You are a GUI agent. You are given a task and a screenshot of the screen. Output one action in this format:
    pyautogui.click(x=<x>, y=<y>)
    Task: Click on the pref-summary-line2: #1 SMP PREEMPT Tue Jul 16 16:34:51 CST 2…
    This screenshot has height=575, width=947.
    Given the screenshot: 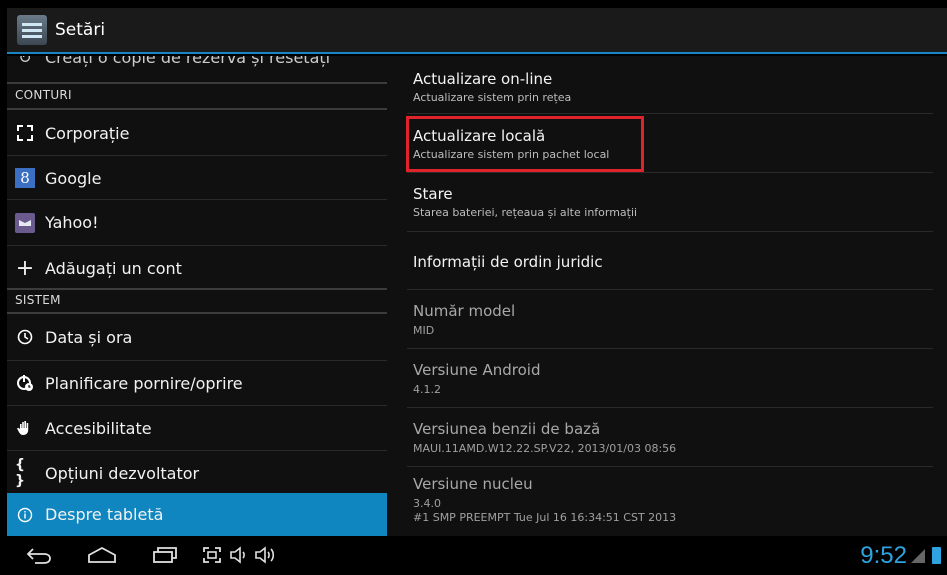 What is the action you would take?
    pyautogui.click(x=545, y=517)
    